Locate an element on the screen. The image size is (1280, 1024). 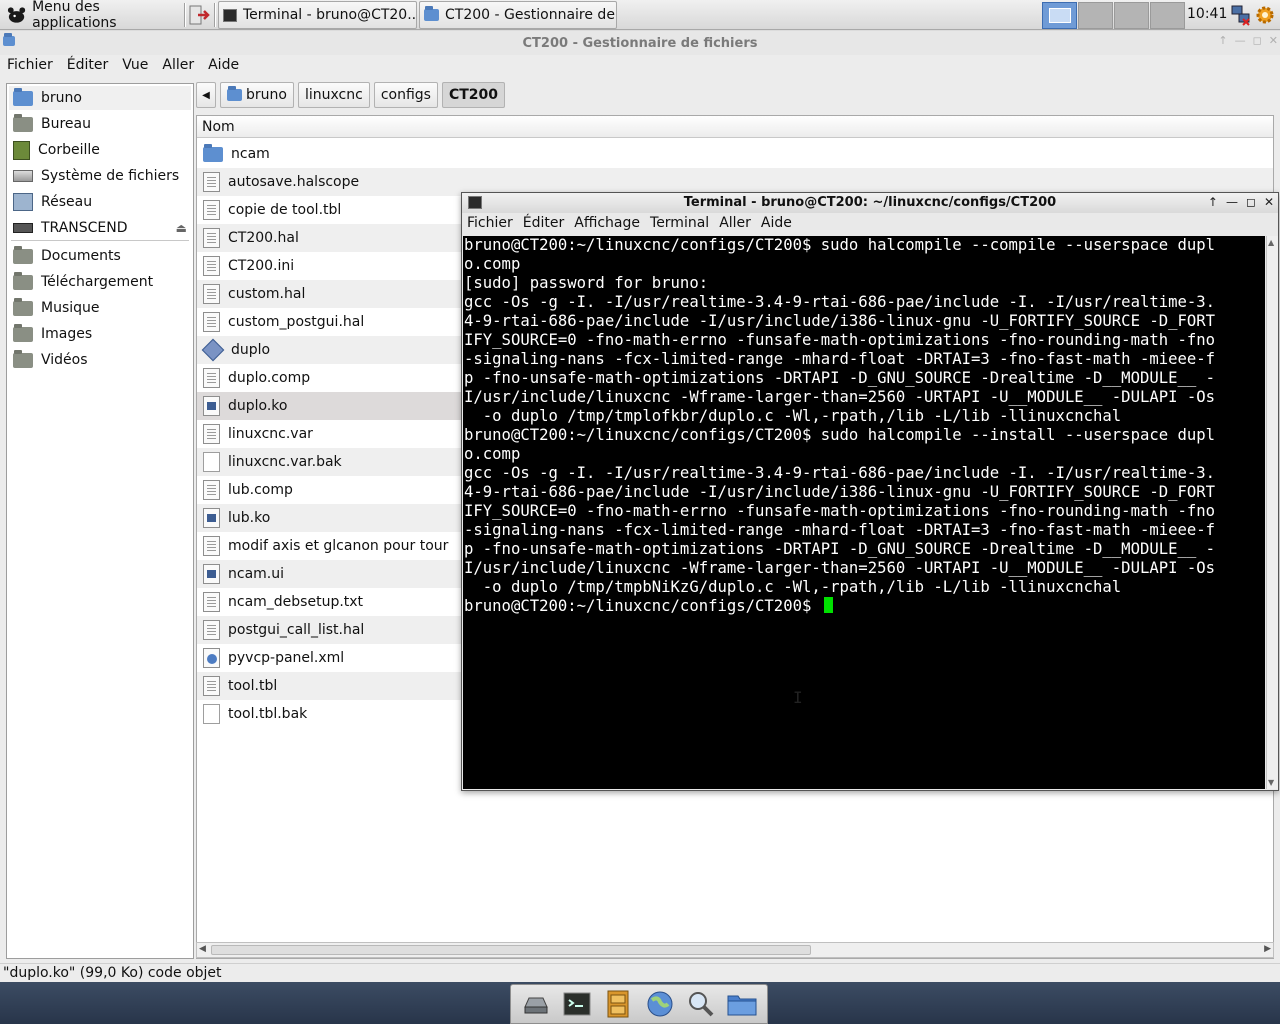
network-status-icon is located at coordinates (1241, 15).